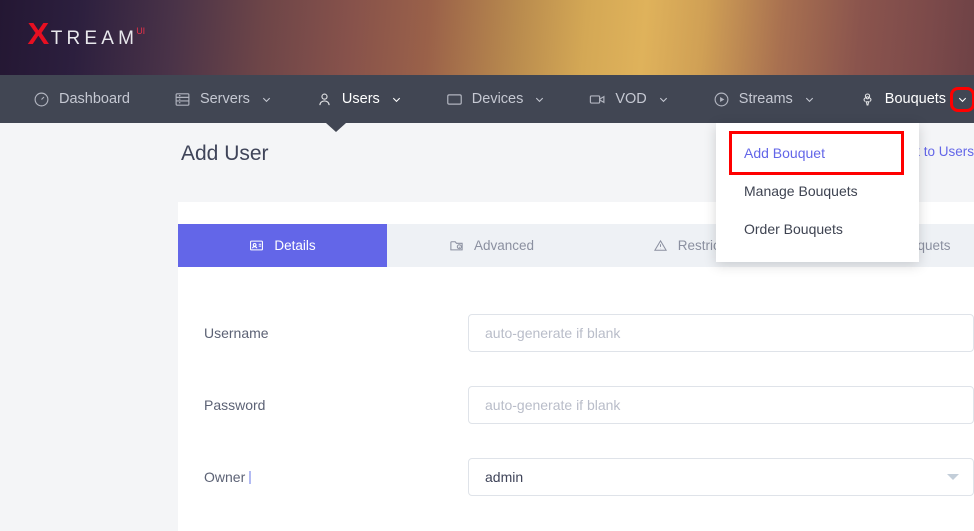 The width and height of the screenshot is (974, 531). I want to click on control-username, so click(721, 333).